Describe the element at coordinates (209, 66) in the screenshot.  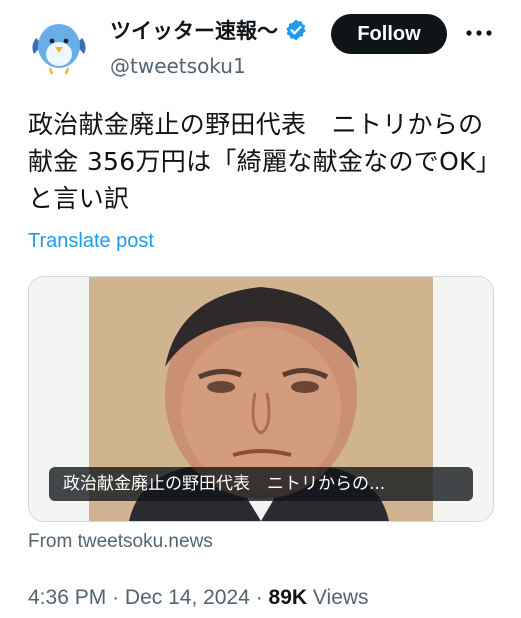
I see `author-handle: @tweetsoku1` at that location.